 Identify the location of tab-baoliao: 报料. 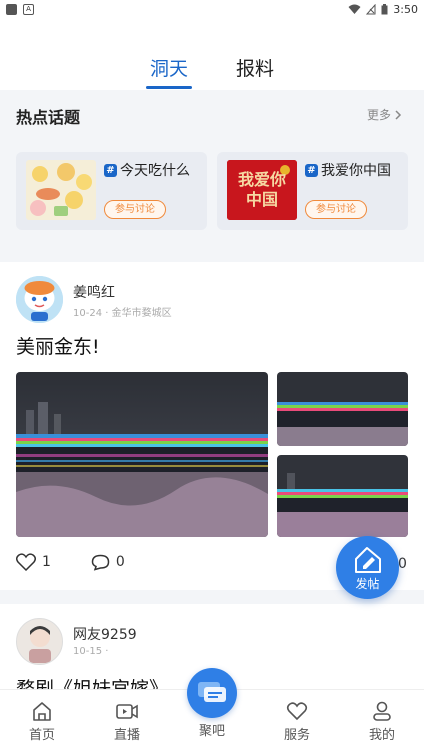
(255, 73).